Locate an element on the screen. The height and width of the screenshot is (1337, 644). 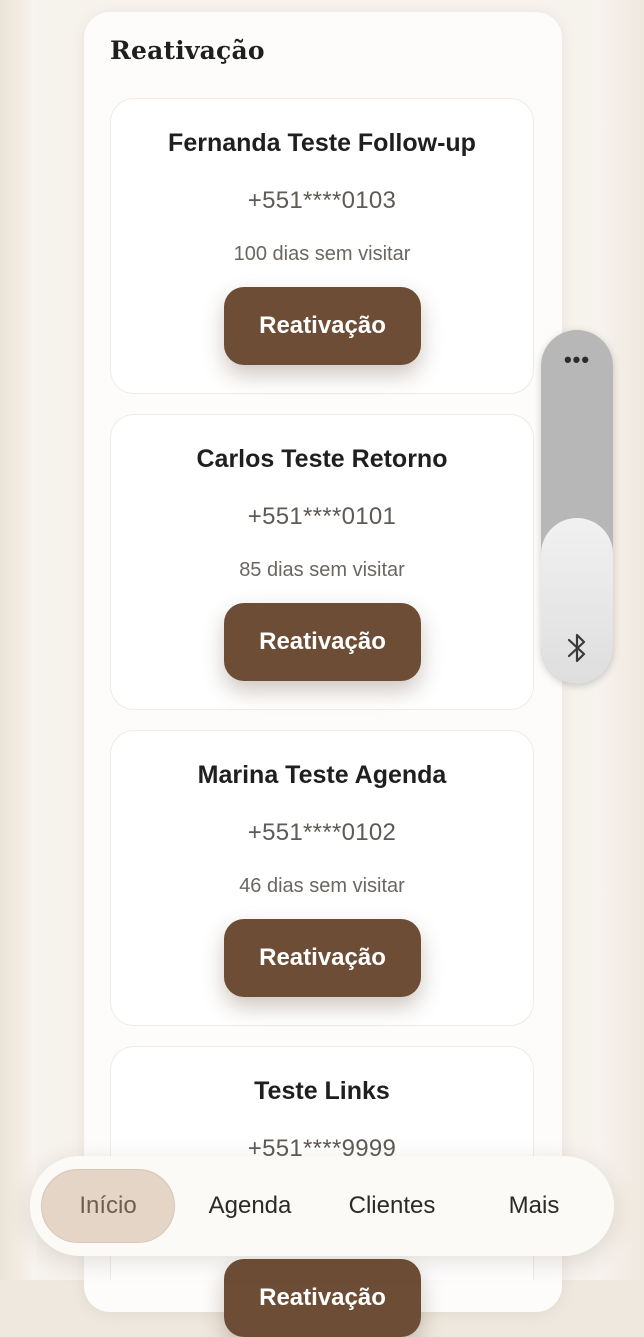
bluetooth-icon is located at coordinates (576, 648).